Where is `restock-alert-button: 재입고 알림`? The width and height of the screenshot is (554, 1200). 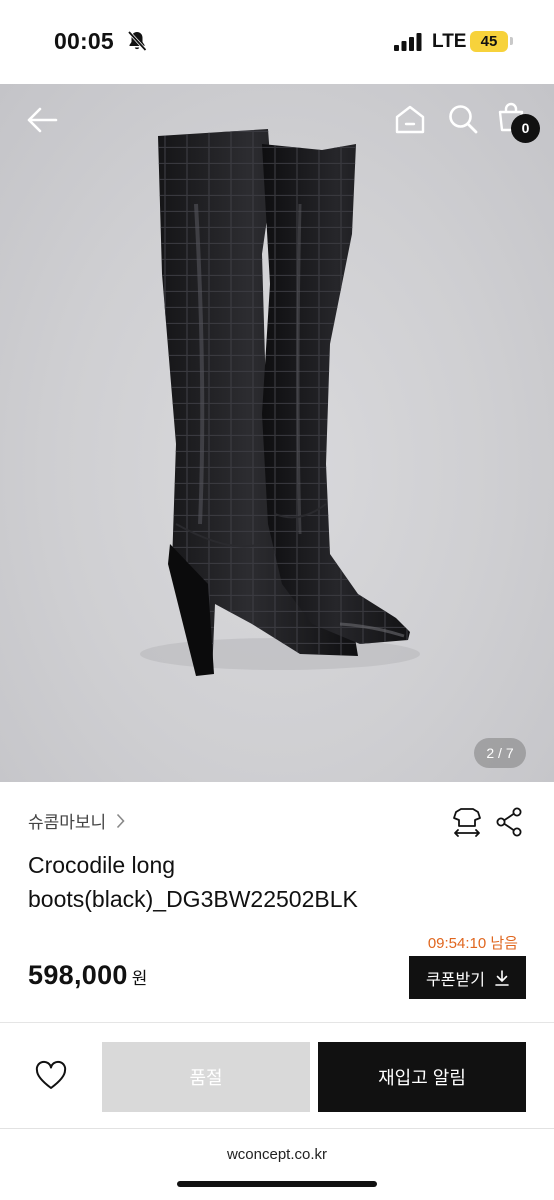 restock-alert-button: 재입고 알림 is located at coordinates (422, 1077).